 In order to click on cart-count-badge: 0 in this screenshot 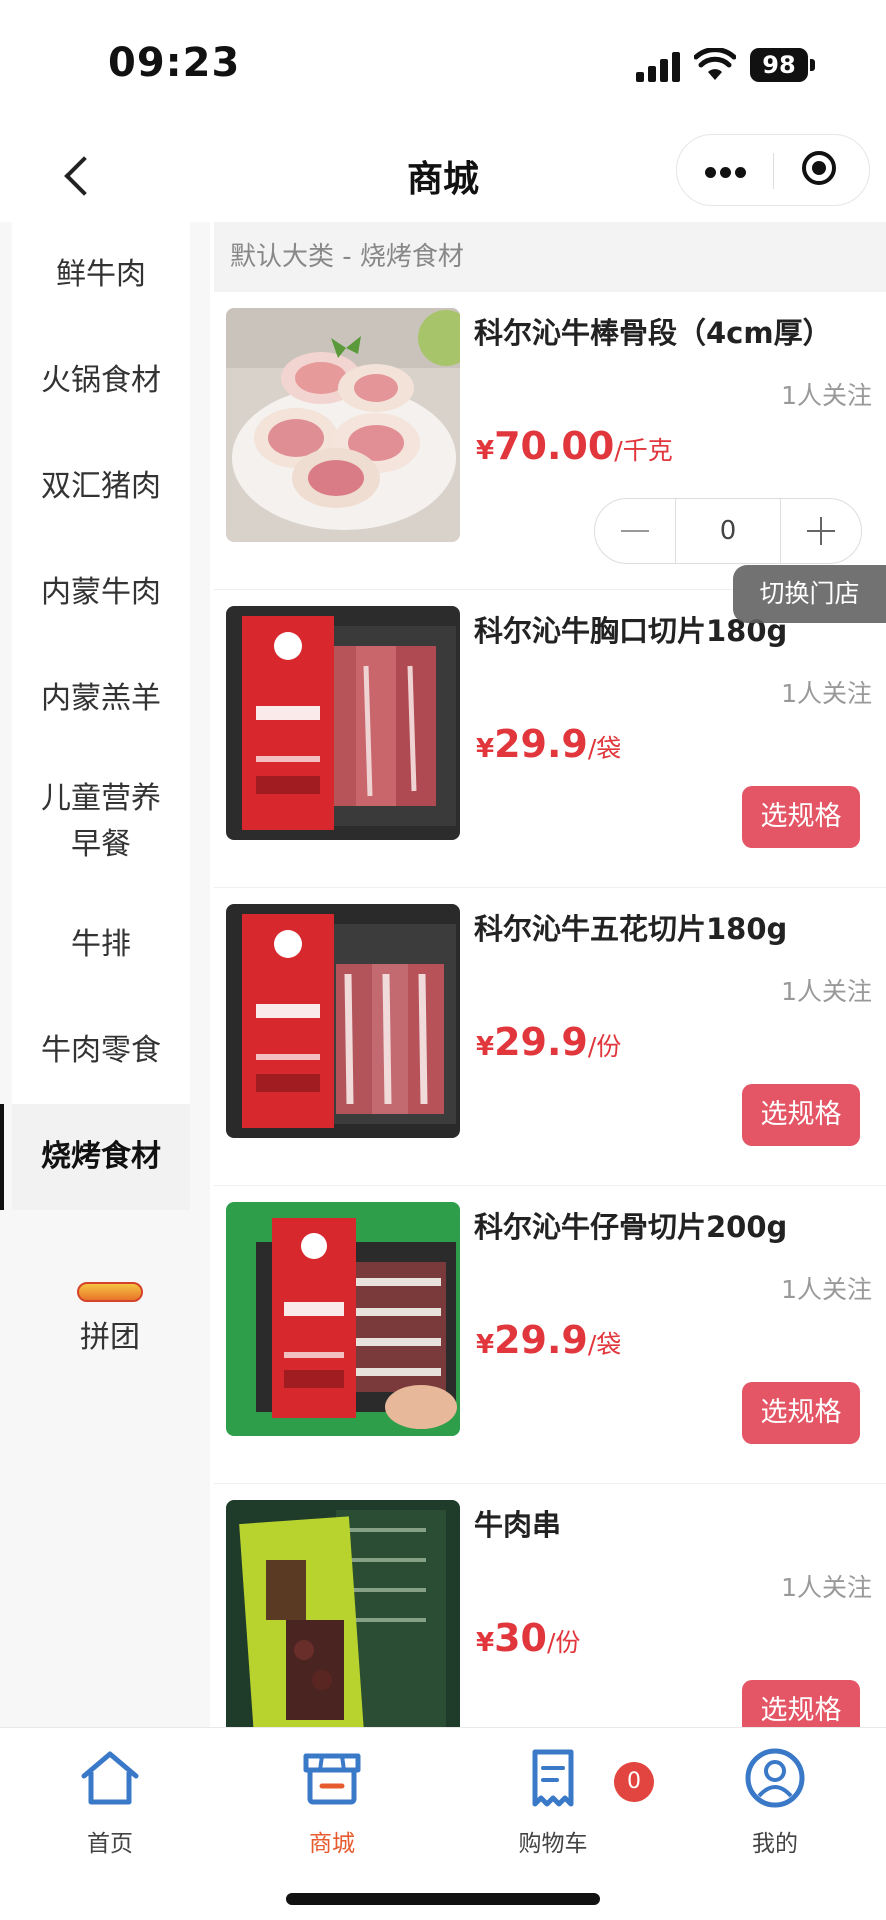, I will do `click(634, 1782)`.